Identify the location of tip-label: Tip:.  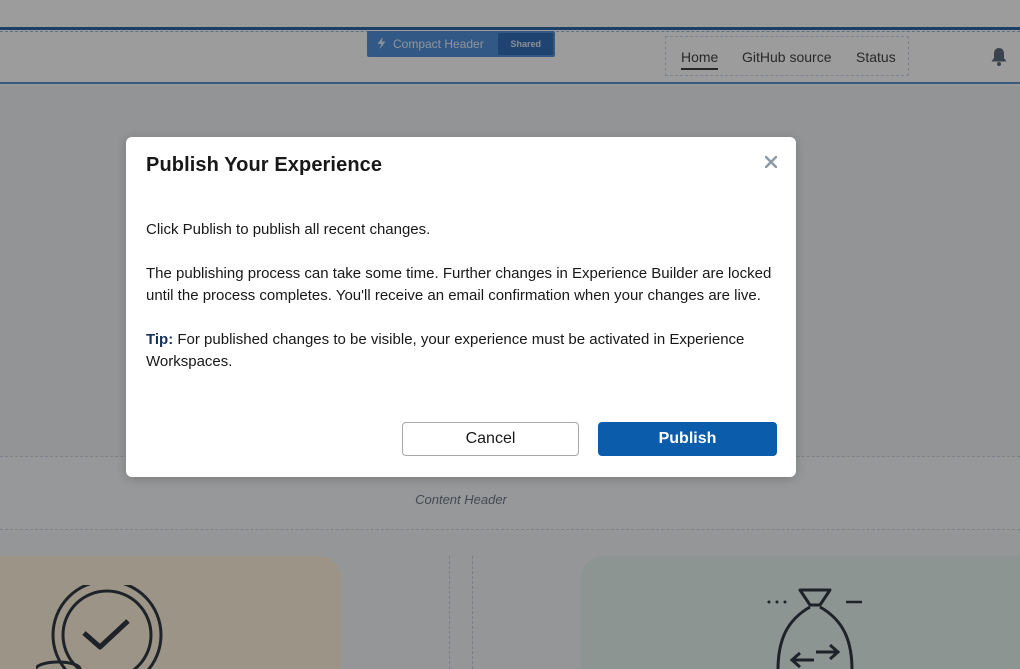
(160, 339).